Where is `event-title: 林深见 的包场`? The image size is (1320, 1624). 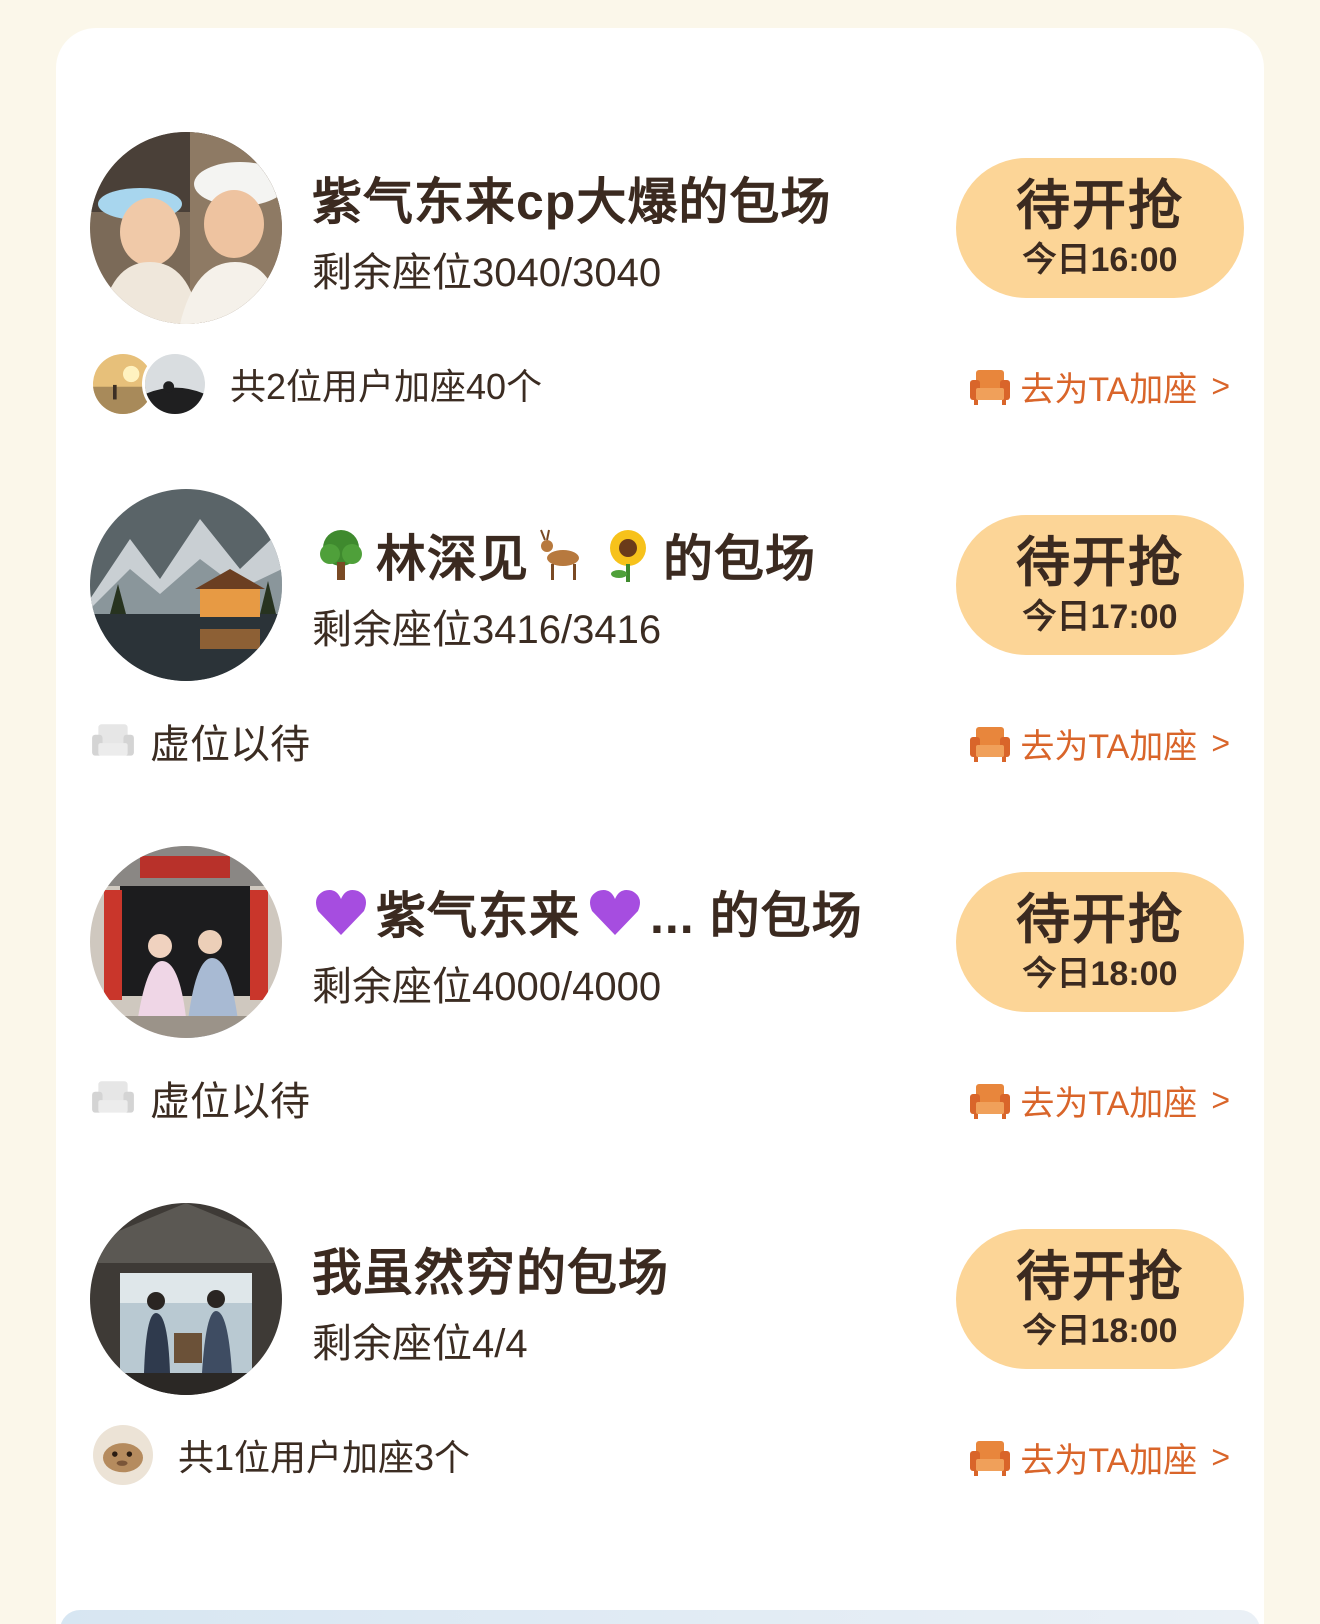 event-title: 林深见 的包场 is located at coordinates (564, 555).